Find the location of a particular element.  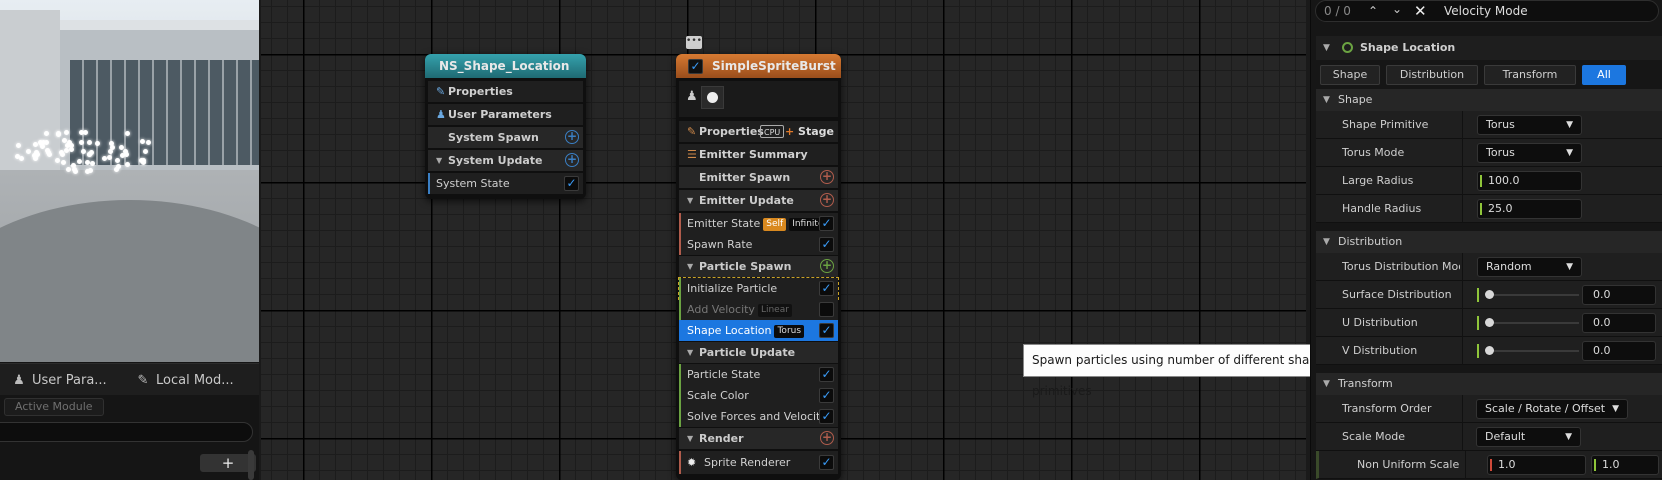

filter-tab-shape: Shape is located at coordinates (1350, 75).